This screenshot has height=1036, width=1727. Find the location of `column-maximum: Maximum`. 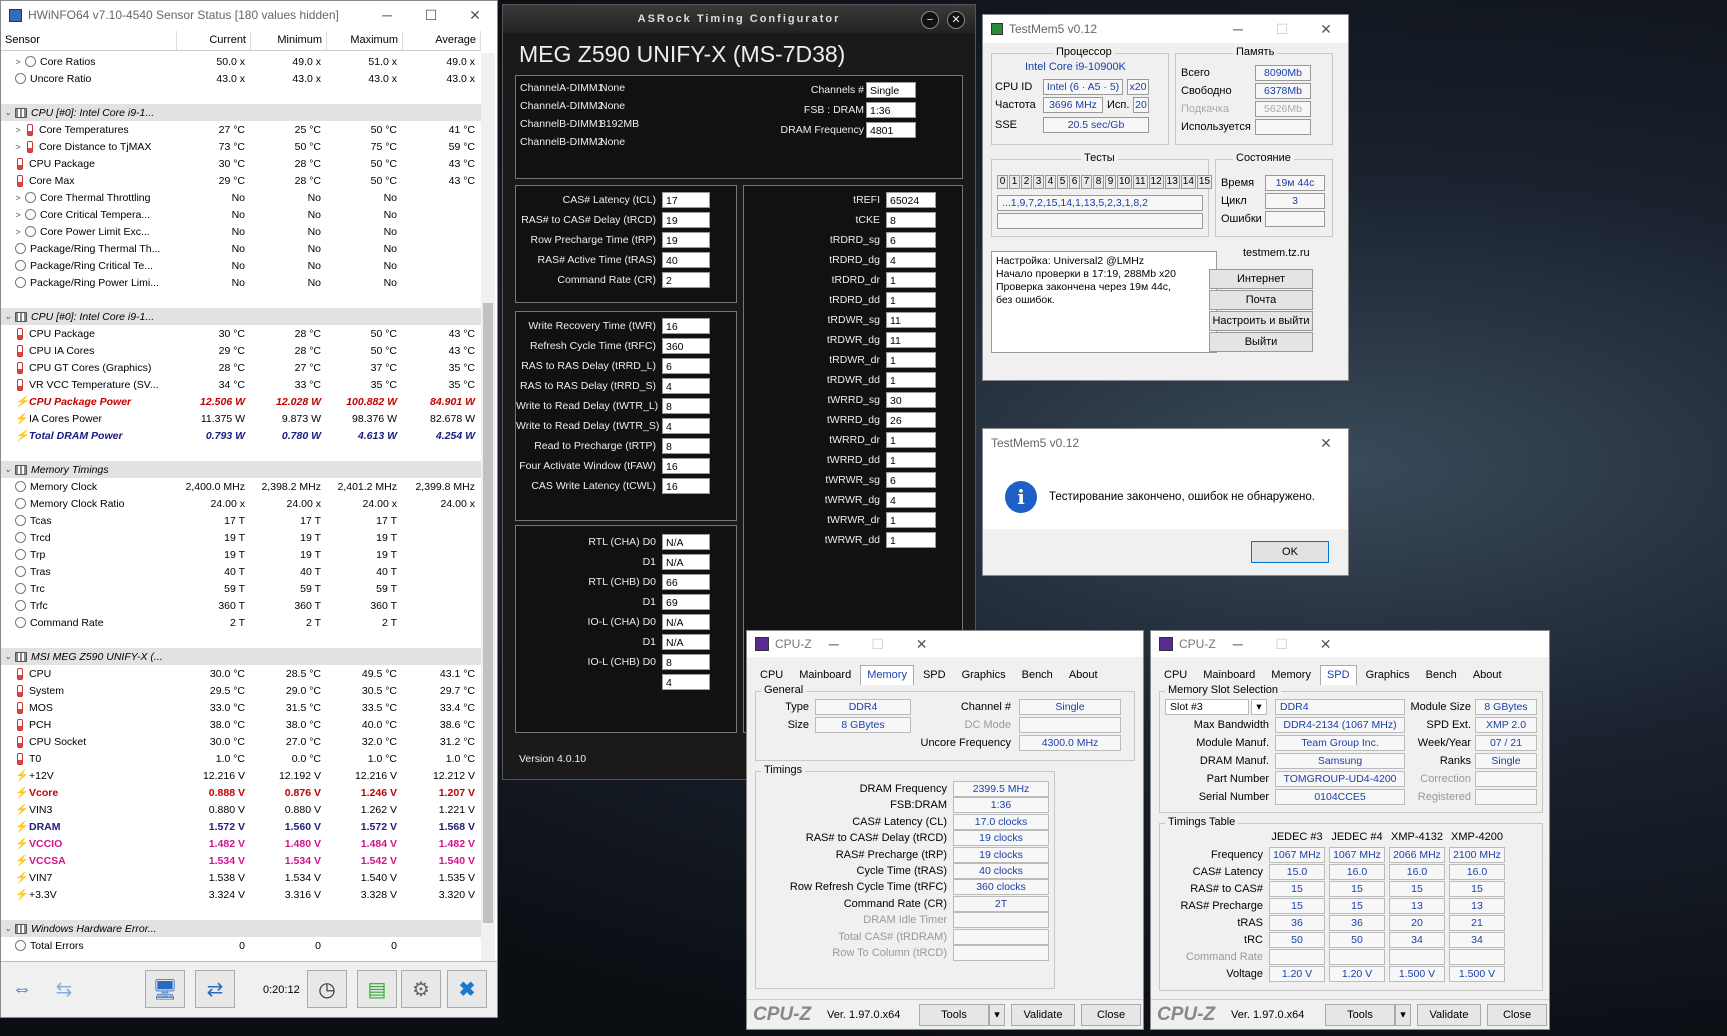

column-maximum: Maximum is located at coordinates (365, 40).